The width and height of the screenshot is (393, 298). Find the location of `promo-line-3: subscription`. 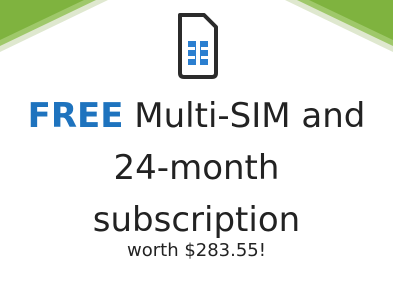

promo-line-3: subscription is located at coordinates (196, 220).